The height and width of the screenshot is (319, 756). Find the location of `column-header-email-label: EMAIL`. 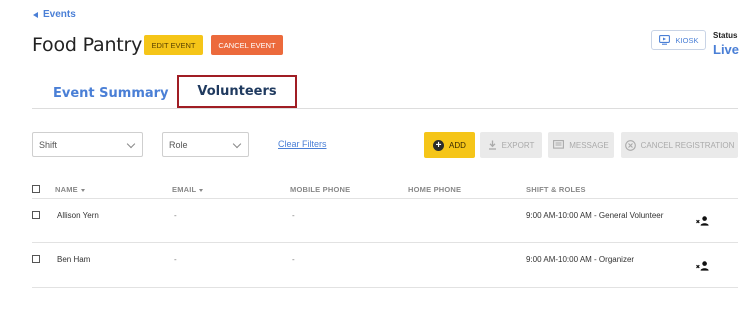

column-header-email-label: EMAIL is located at coordinates (184, 189).